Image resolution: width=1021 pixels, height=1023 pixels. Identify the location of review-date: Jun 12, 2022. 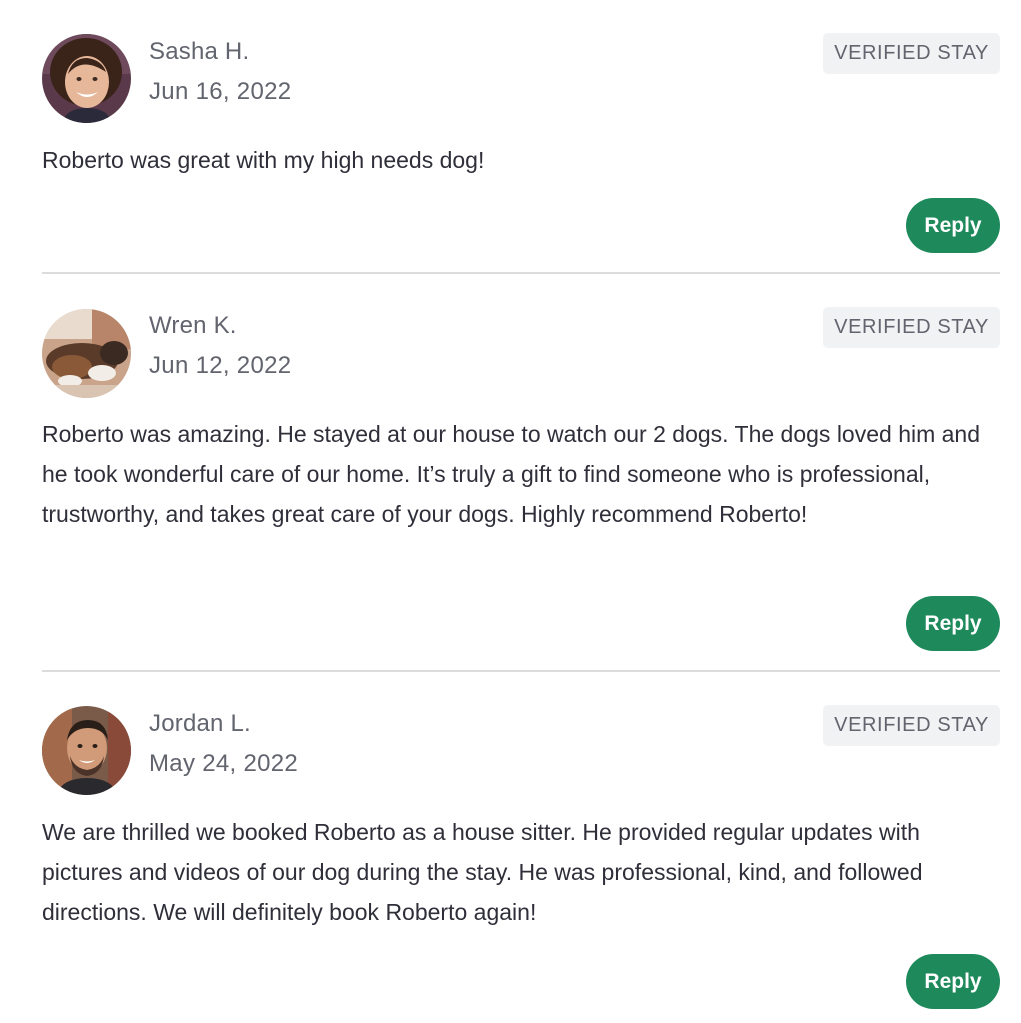
(220, 365).